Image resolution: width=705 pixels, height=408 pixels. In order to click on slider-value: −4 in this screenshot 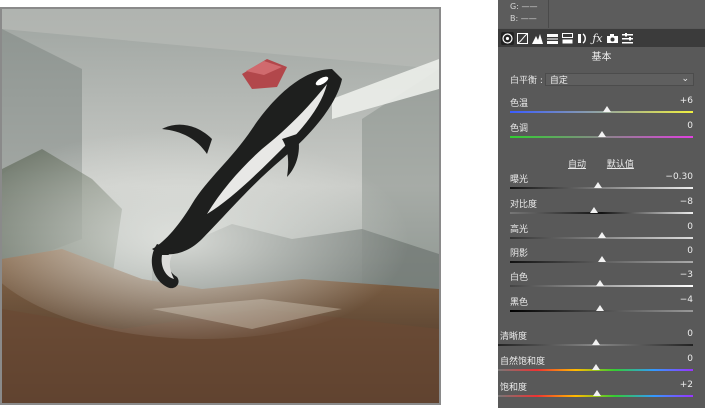, I will do `click(673, 300)`.